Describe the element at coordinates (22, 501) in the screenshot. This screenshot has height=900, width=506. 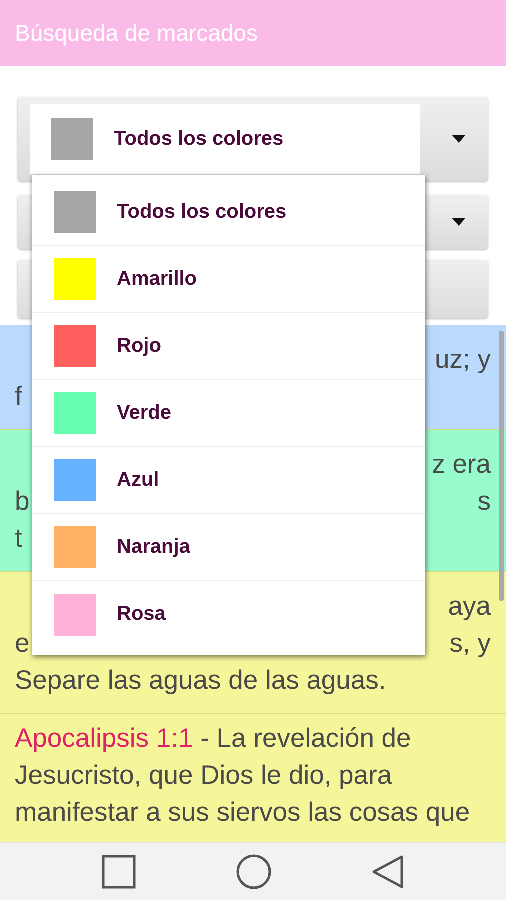
I see `verse-text: b` at that location.